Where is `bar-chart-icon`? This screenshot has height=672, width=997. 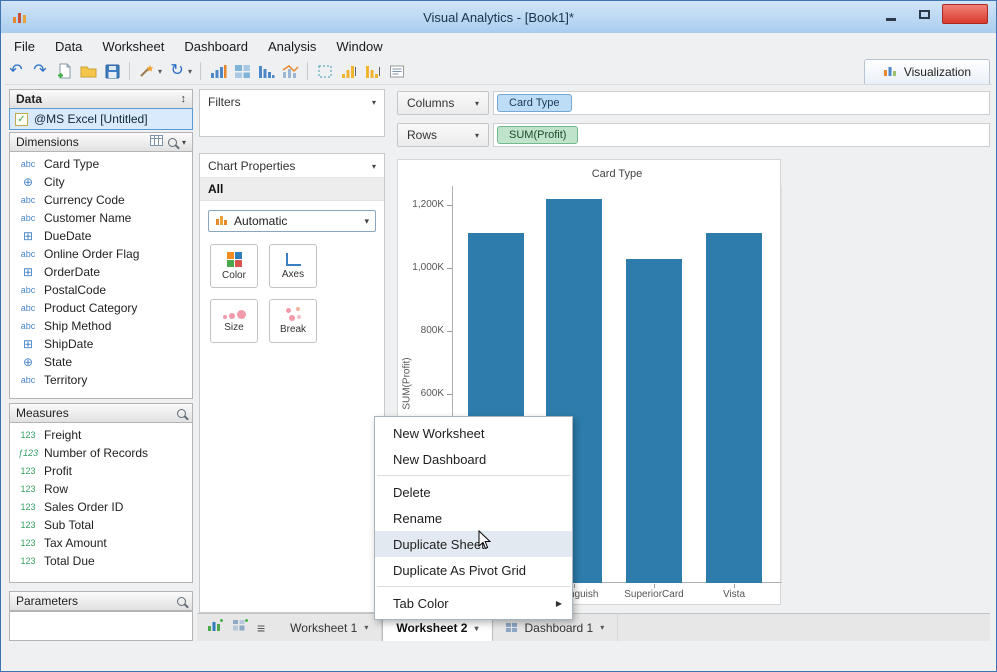 bar-chart-icon is located at coordinates (218, 71).